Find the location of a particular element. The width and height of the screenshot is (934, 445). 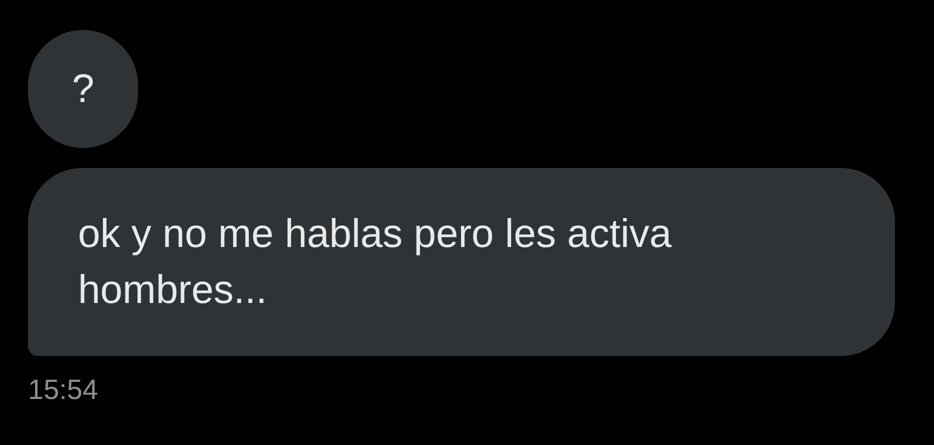

message-timestamp: 15:54 is located at coordinates (63, 390).